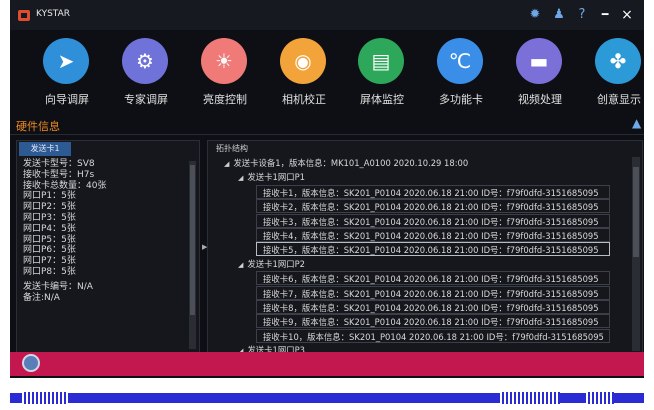 This screenshot has width=654, height=410. I want to click on toolbar-label: 视频处理, so click(540, 99).